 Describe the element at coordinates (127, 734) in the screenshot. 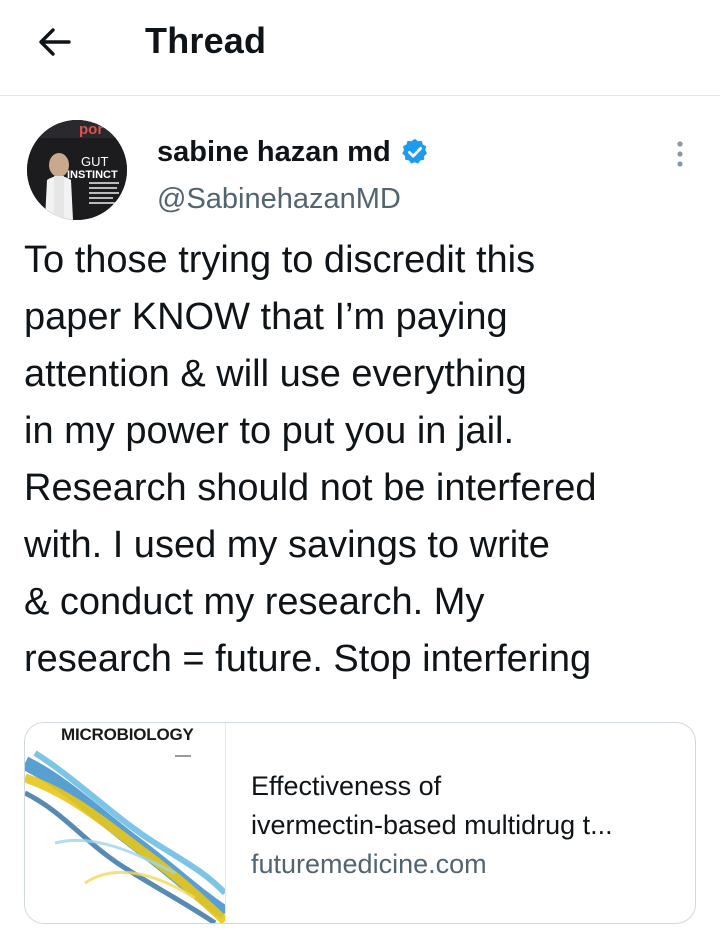

I see `journal-title: MICROBIOLOGY` at that location.